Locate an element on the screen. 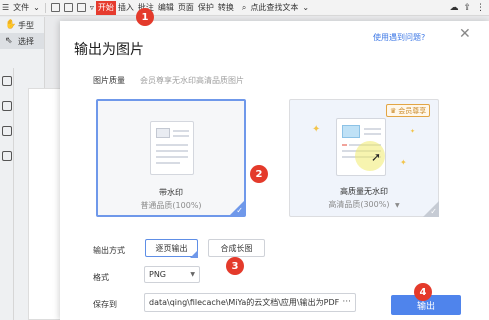 Image resolution: width=489 pixels, height=320 pixels. tab-protect: 保护 is located at coordinates (206, 8).